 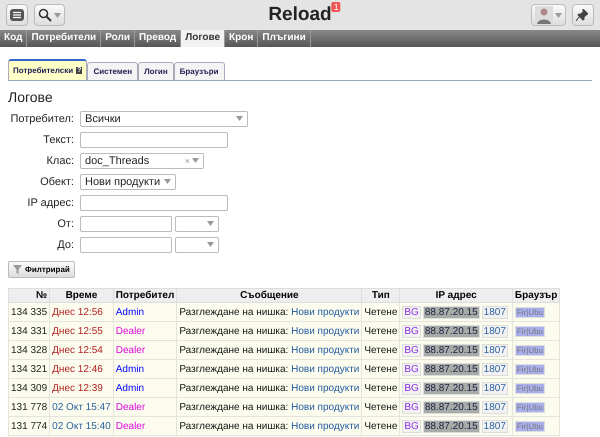 I want to click on avatar-icon, so click(x=544, y=15).